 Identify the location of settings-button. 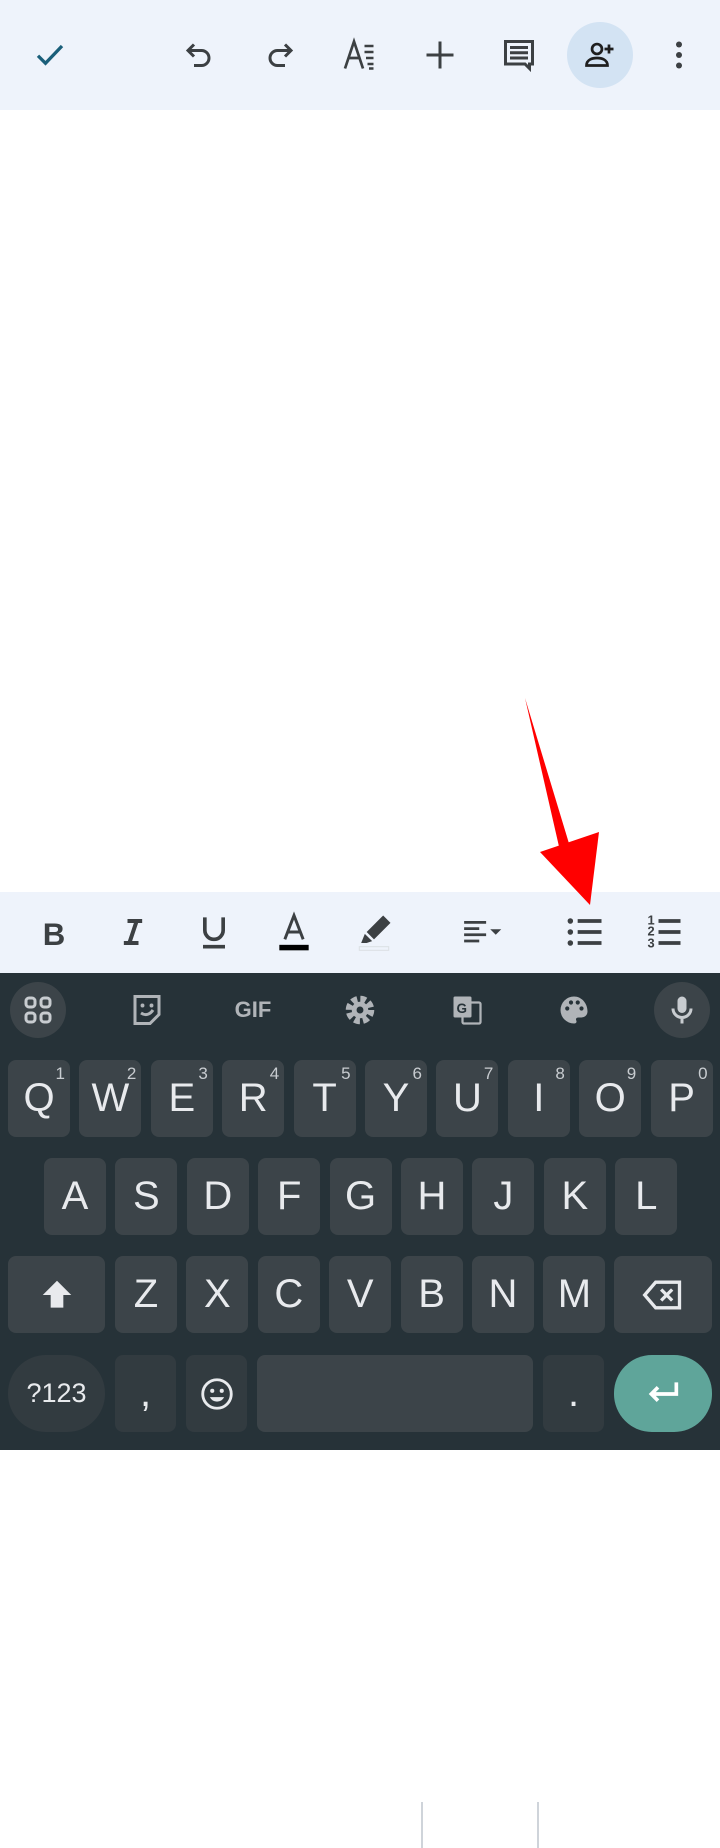
(360, 1010).